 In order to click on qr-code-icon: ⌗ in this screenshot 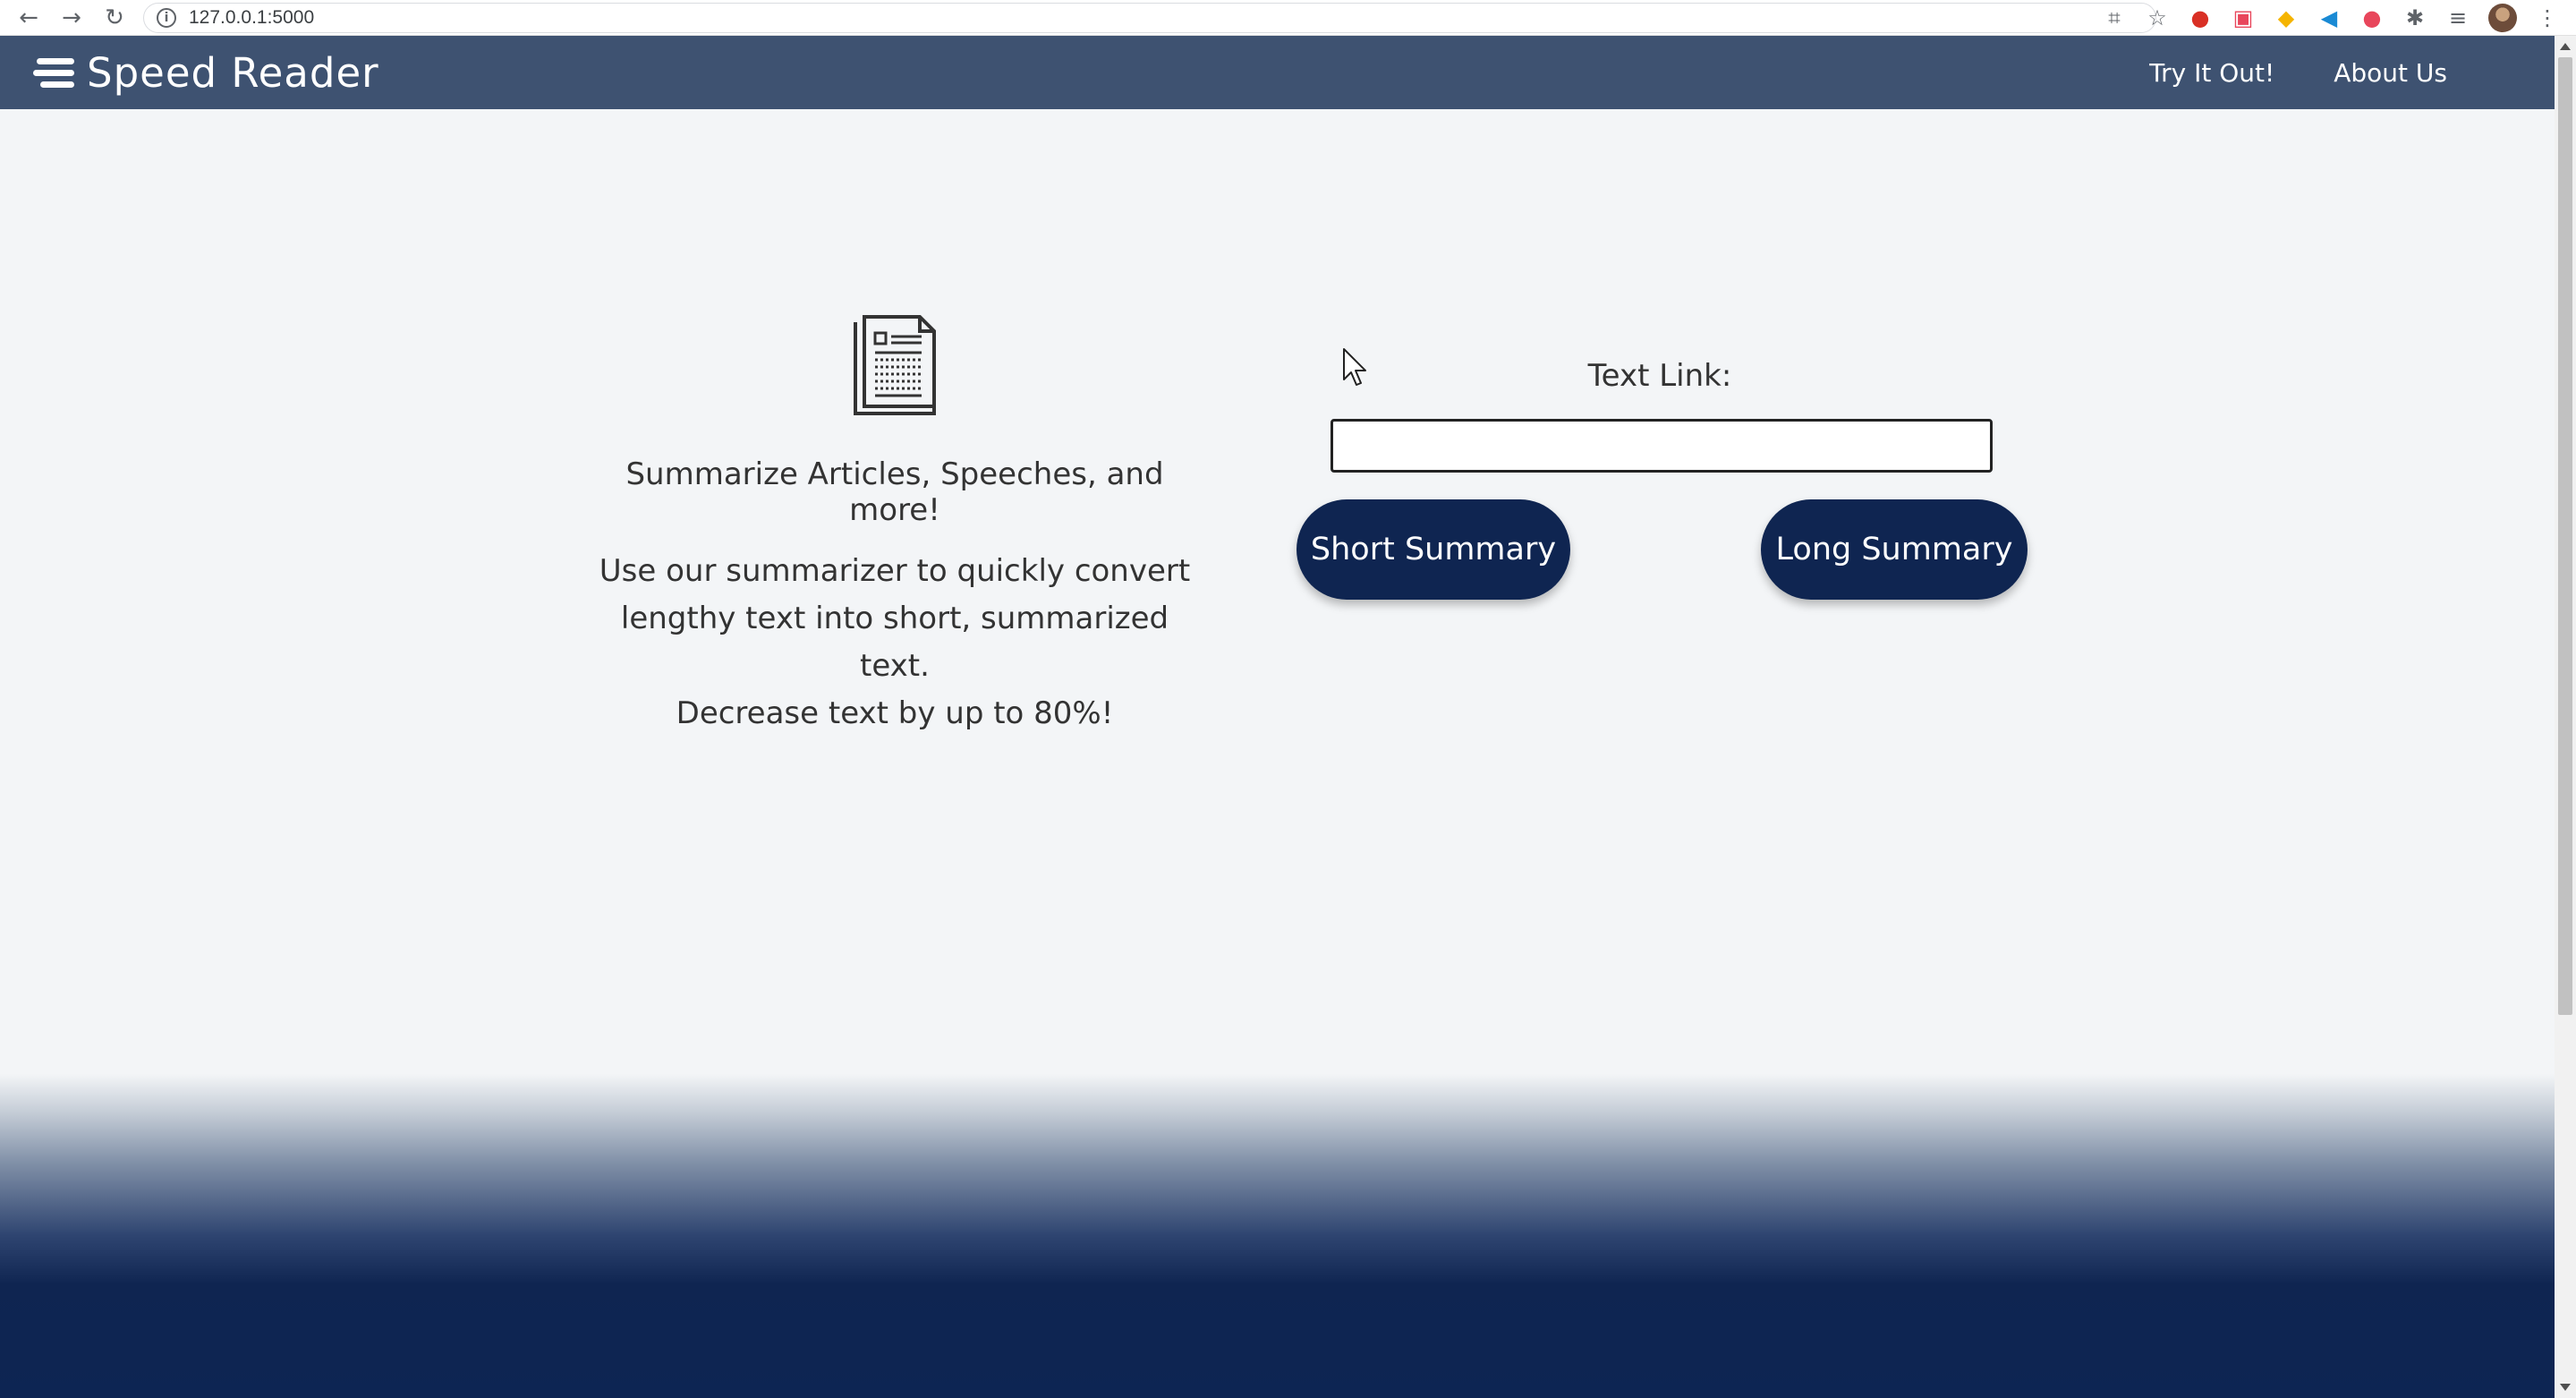, I will do `click(2114, 18)`.